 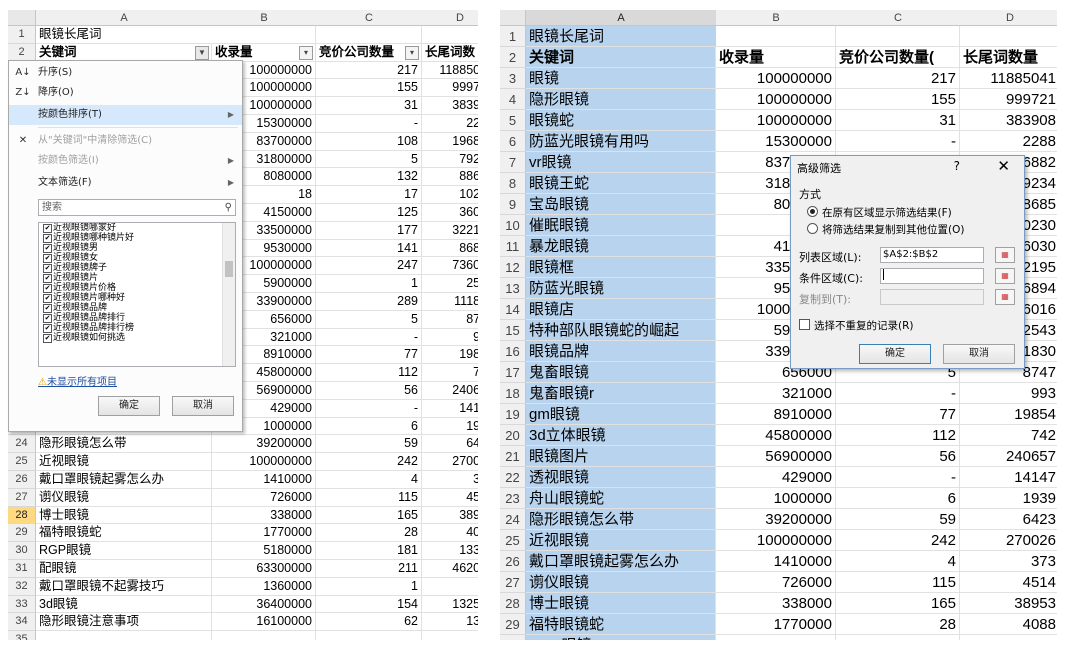 What do you see at coordinates (264, 497) in the screenshot?
I see `cell-b27: 726000` at bounding box center [264, 497].